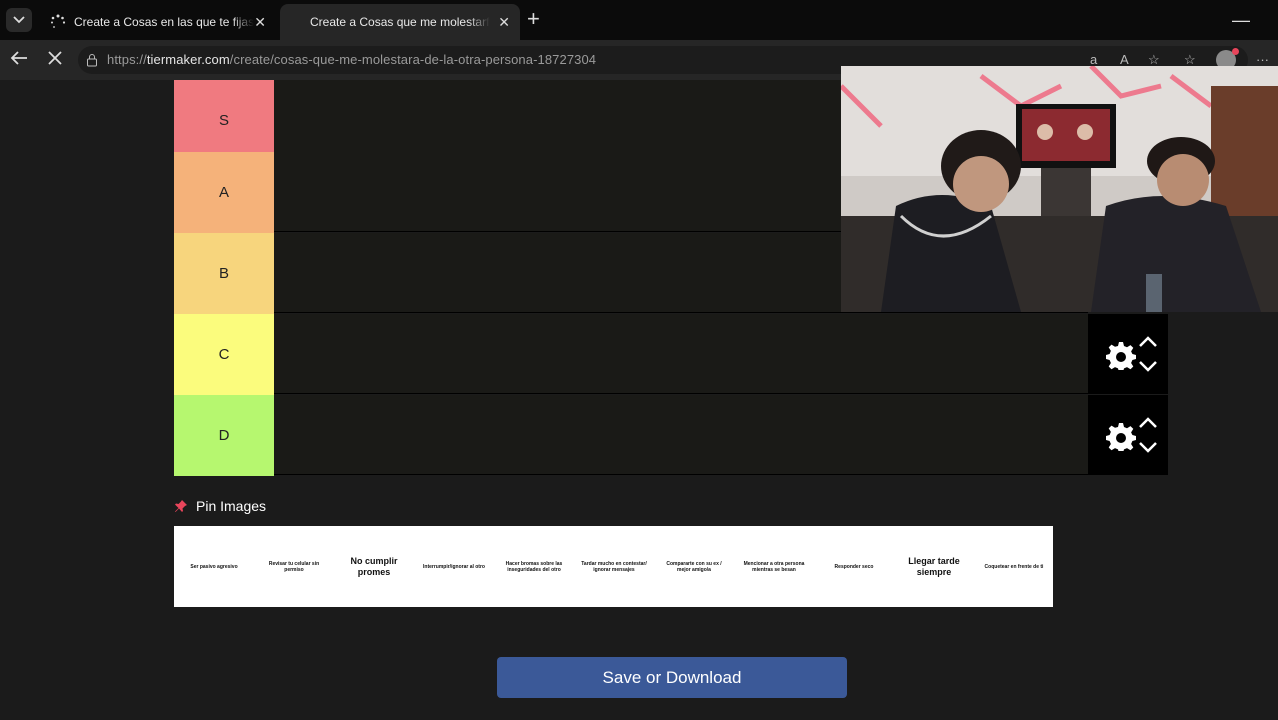 This screenshot has width=1278, height=720. Describe the element at coordinates (533, 19) in the screenshot. I see `new-tab-plus-icon: +` at that location.